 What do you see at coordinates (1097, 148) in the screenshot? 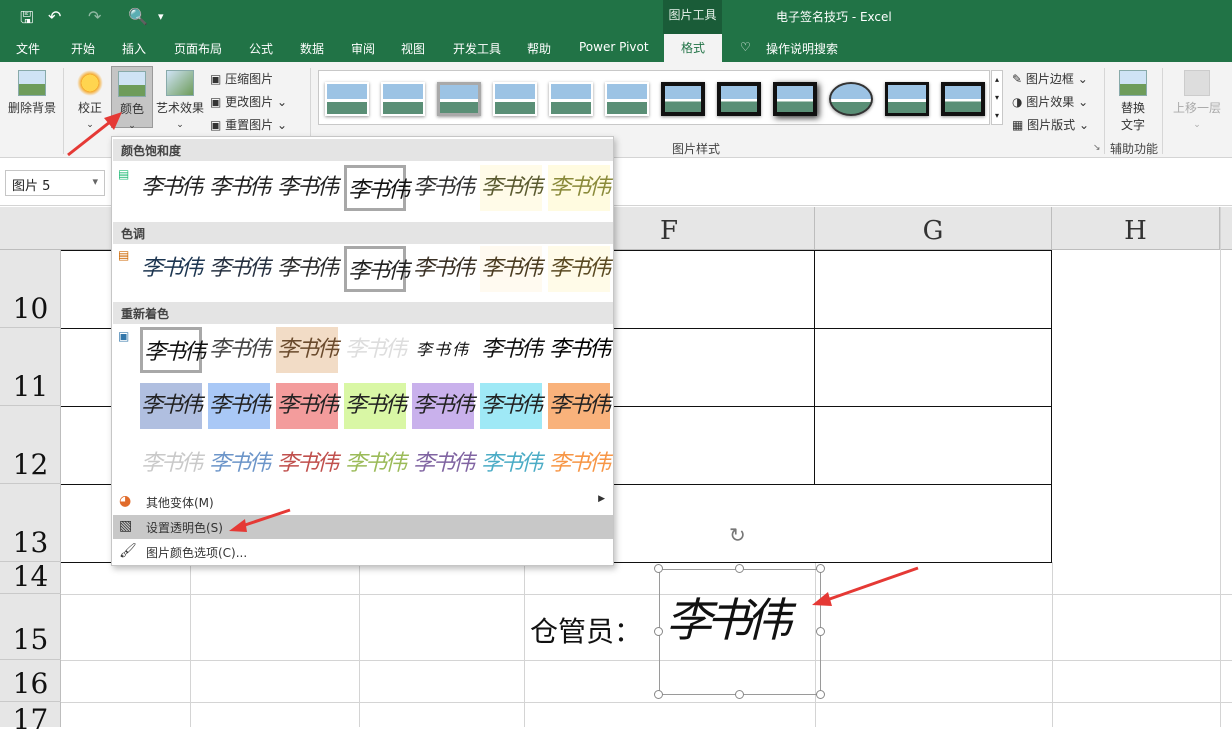
I see `dialog-launcher-icon: ↘` at bounding box center [1097, 148].